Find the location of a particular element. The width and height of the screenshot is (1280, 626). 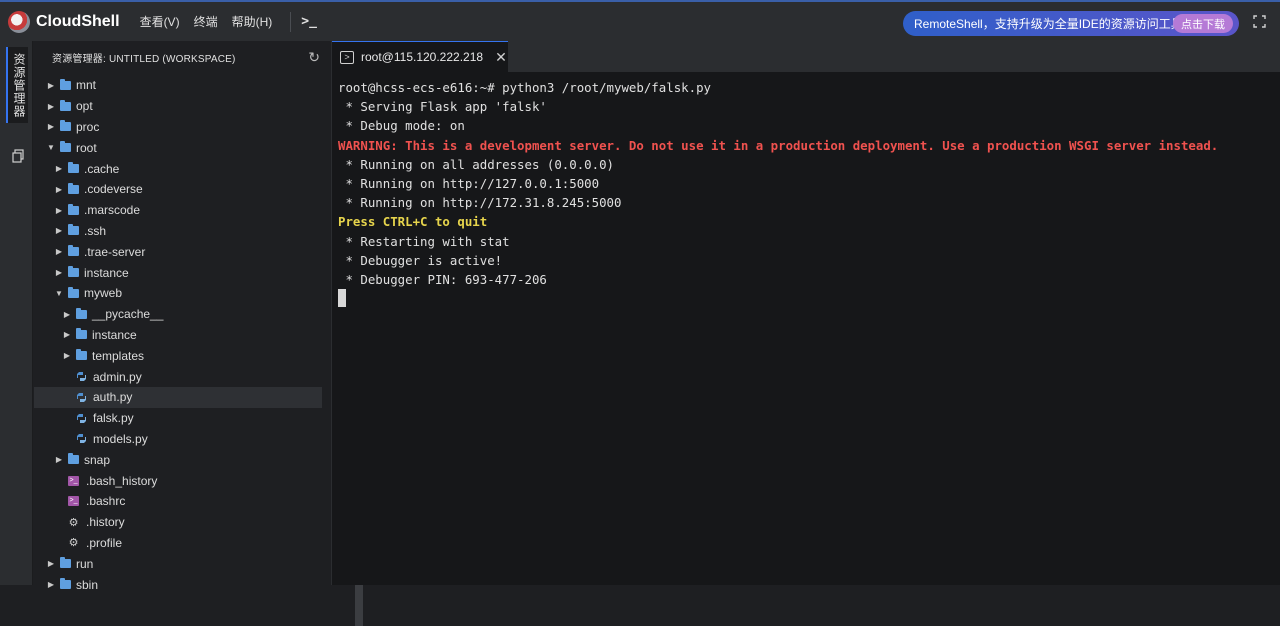

activity-explorer-tab: 资源管理器 is located at coordinates (17, 85).